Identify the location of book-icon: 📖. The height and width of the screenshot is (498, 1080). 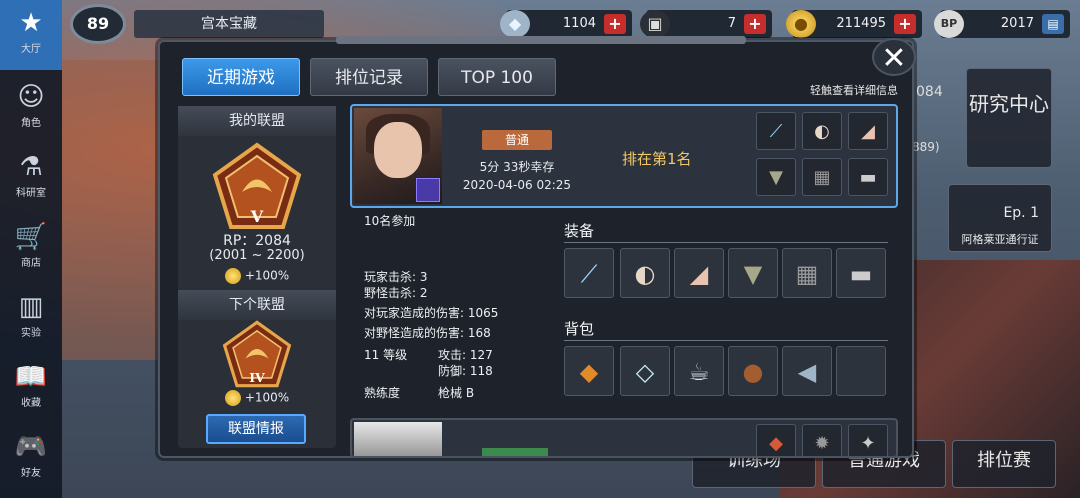
(31, 377).